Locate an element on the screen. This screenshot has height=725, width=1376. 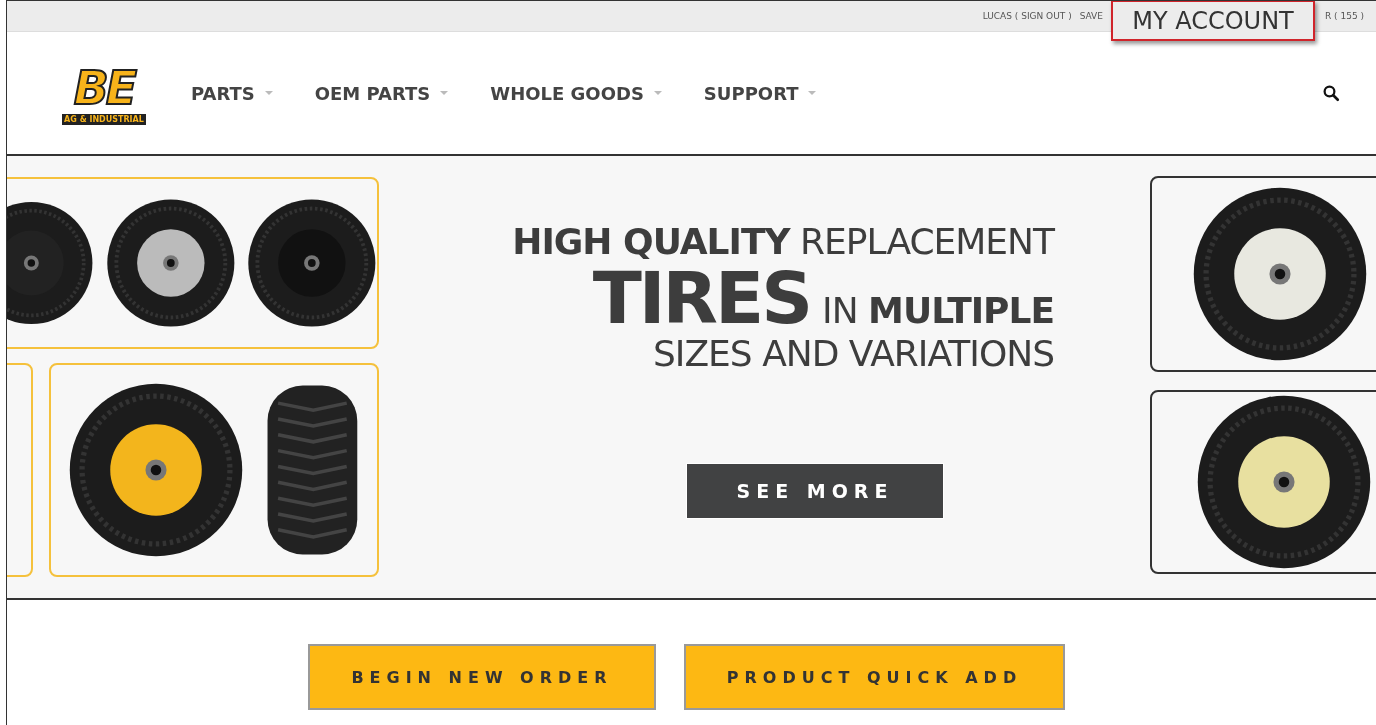
search-icon is located at coordinates (1331, 93).